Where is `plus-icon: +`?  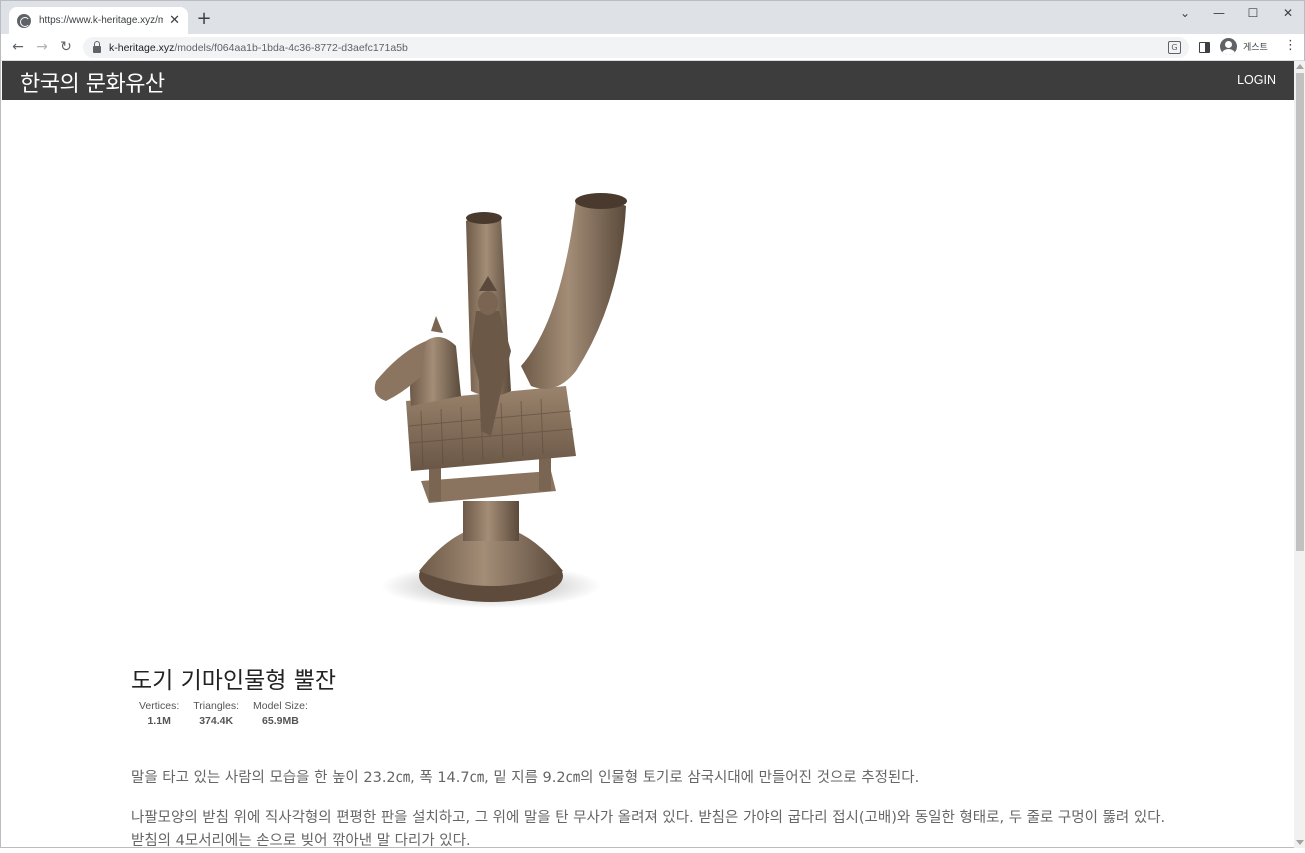
plus-icon: + is located at coordinates (204, 19).